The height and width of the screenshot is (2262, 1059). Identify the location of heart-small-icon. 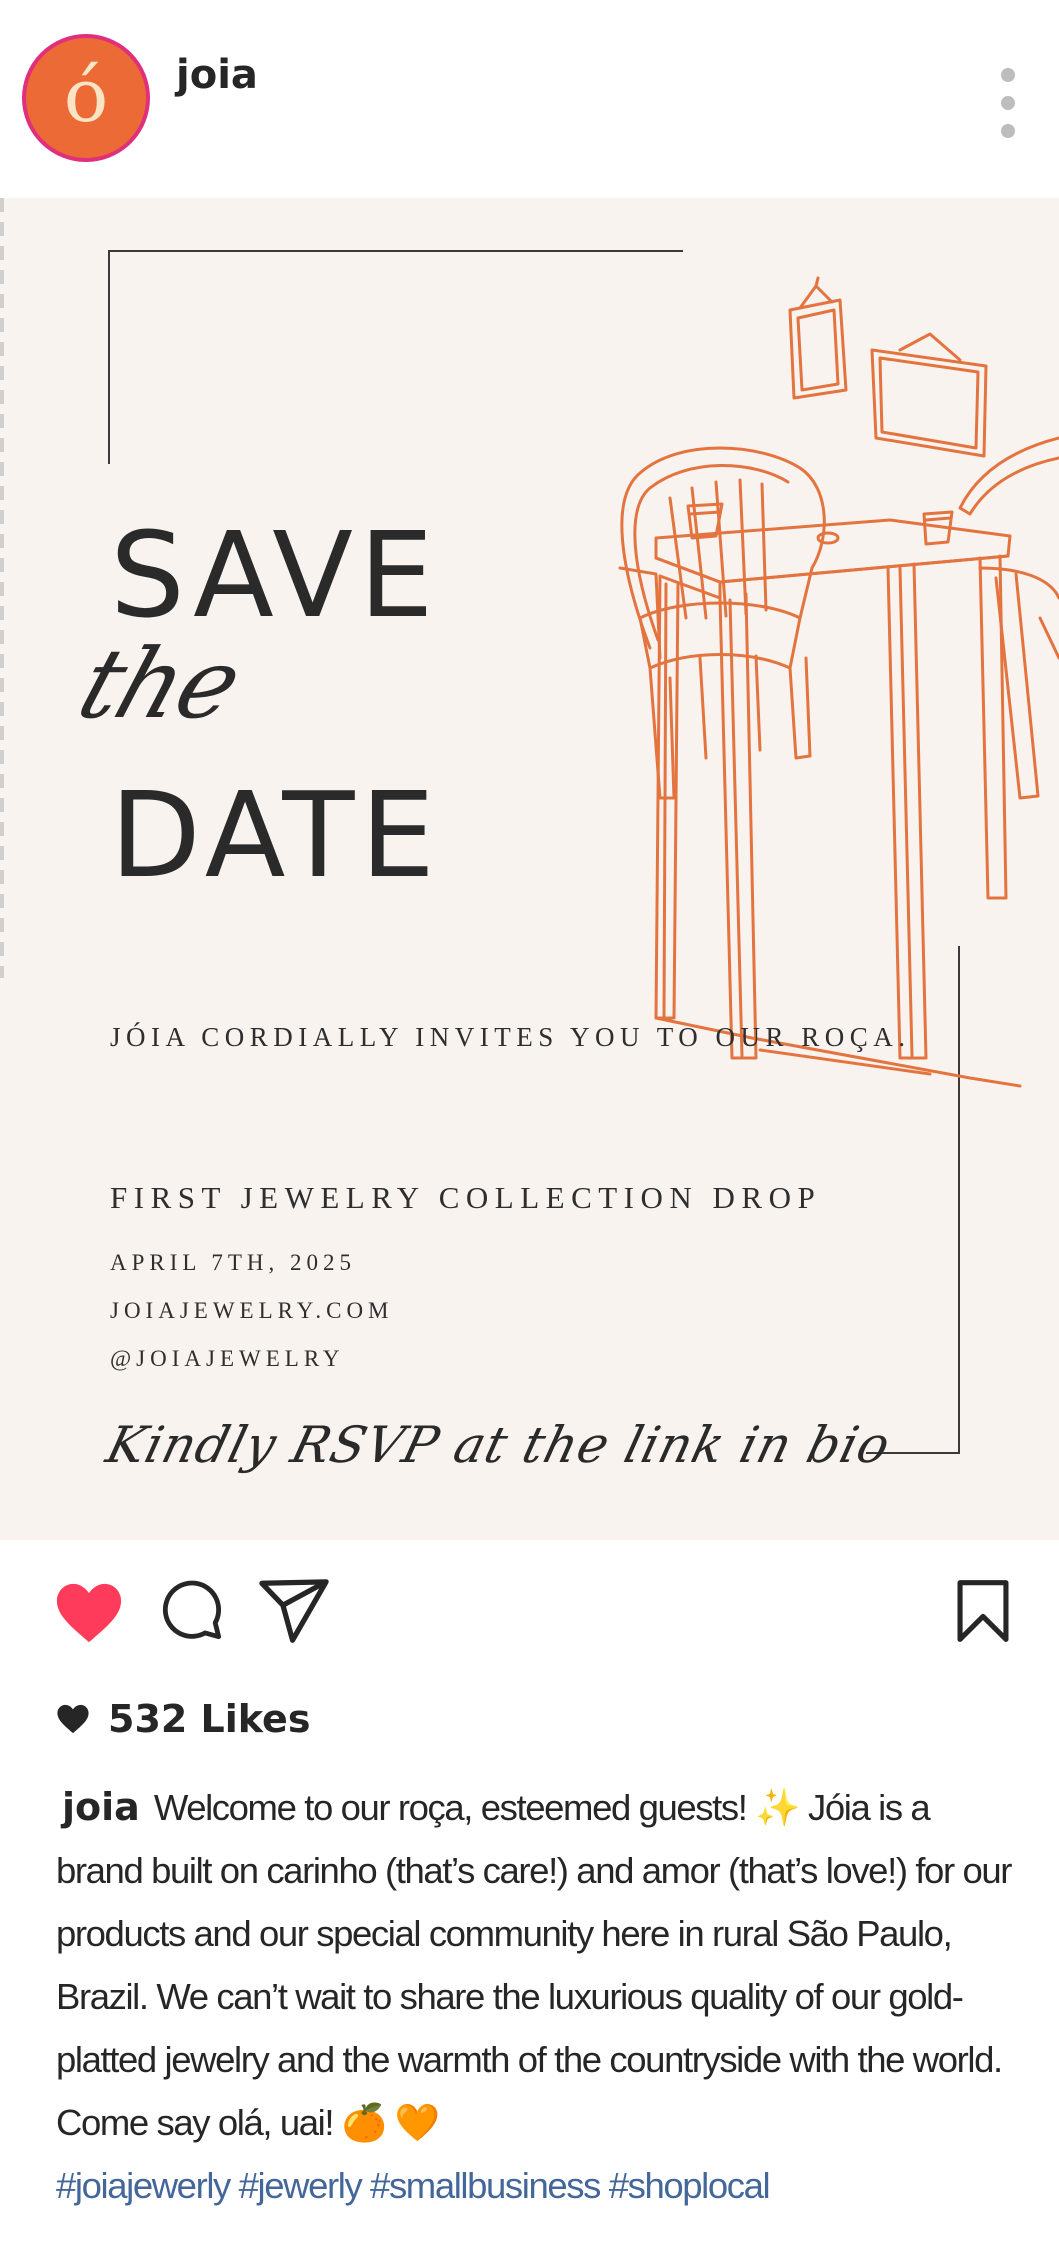
(73, 1719).